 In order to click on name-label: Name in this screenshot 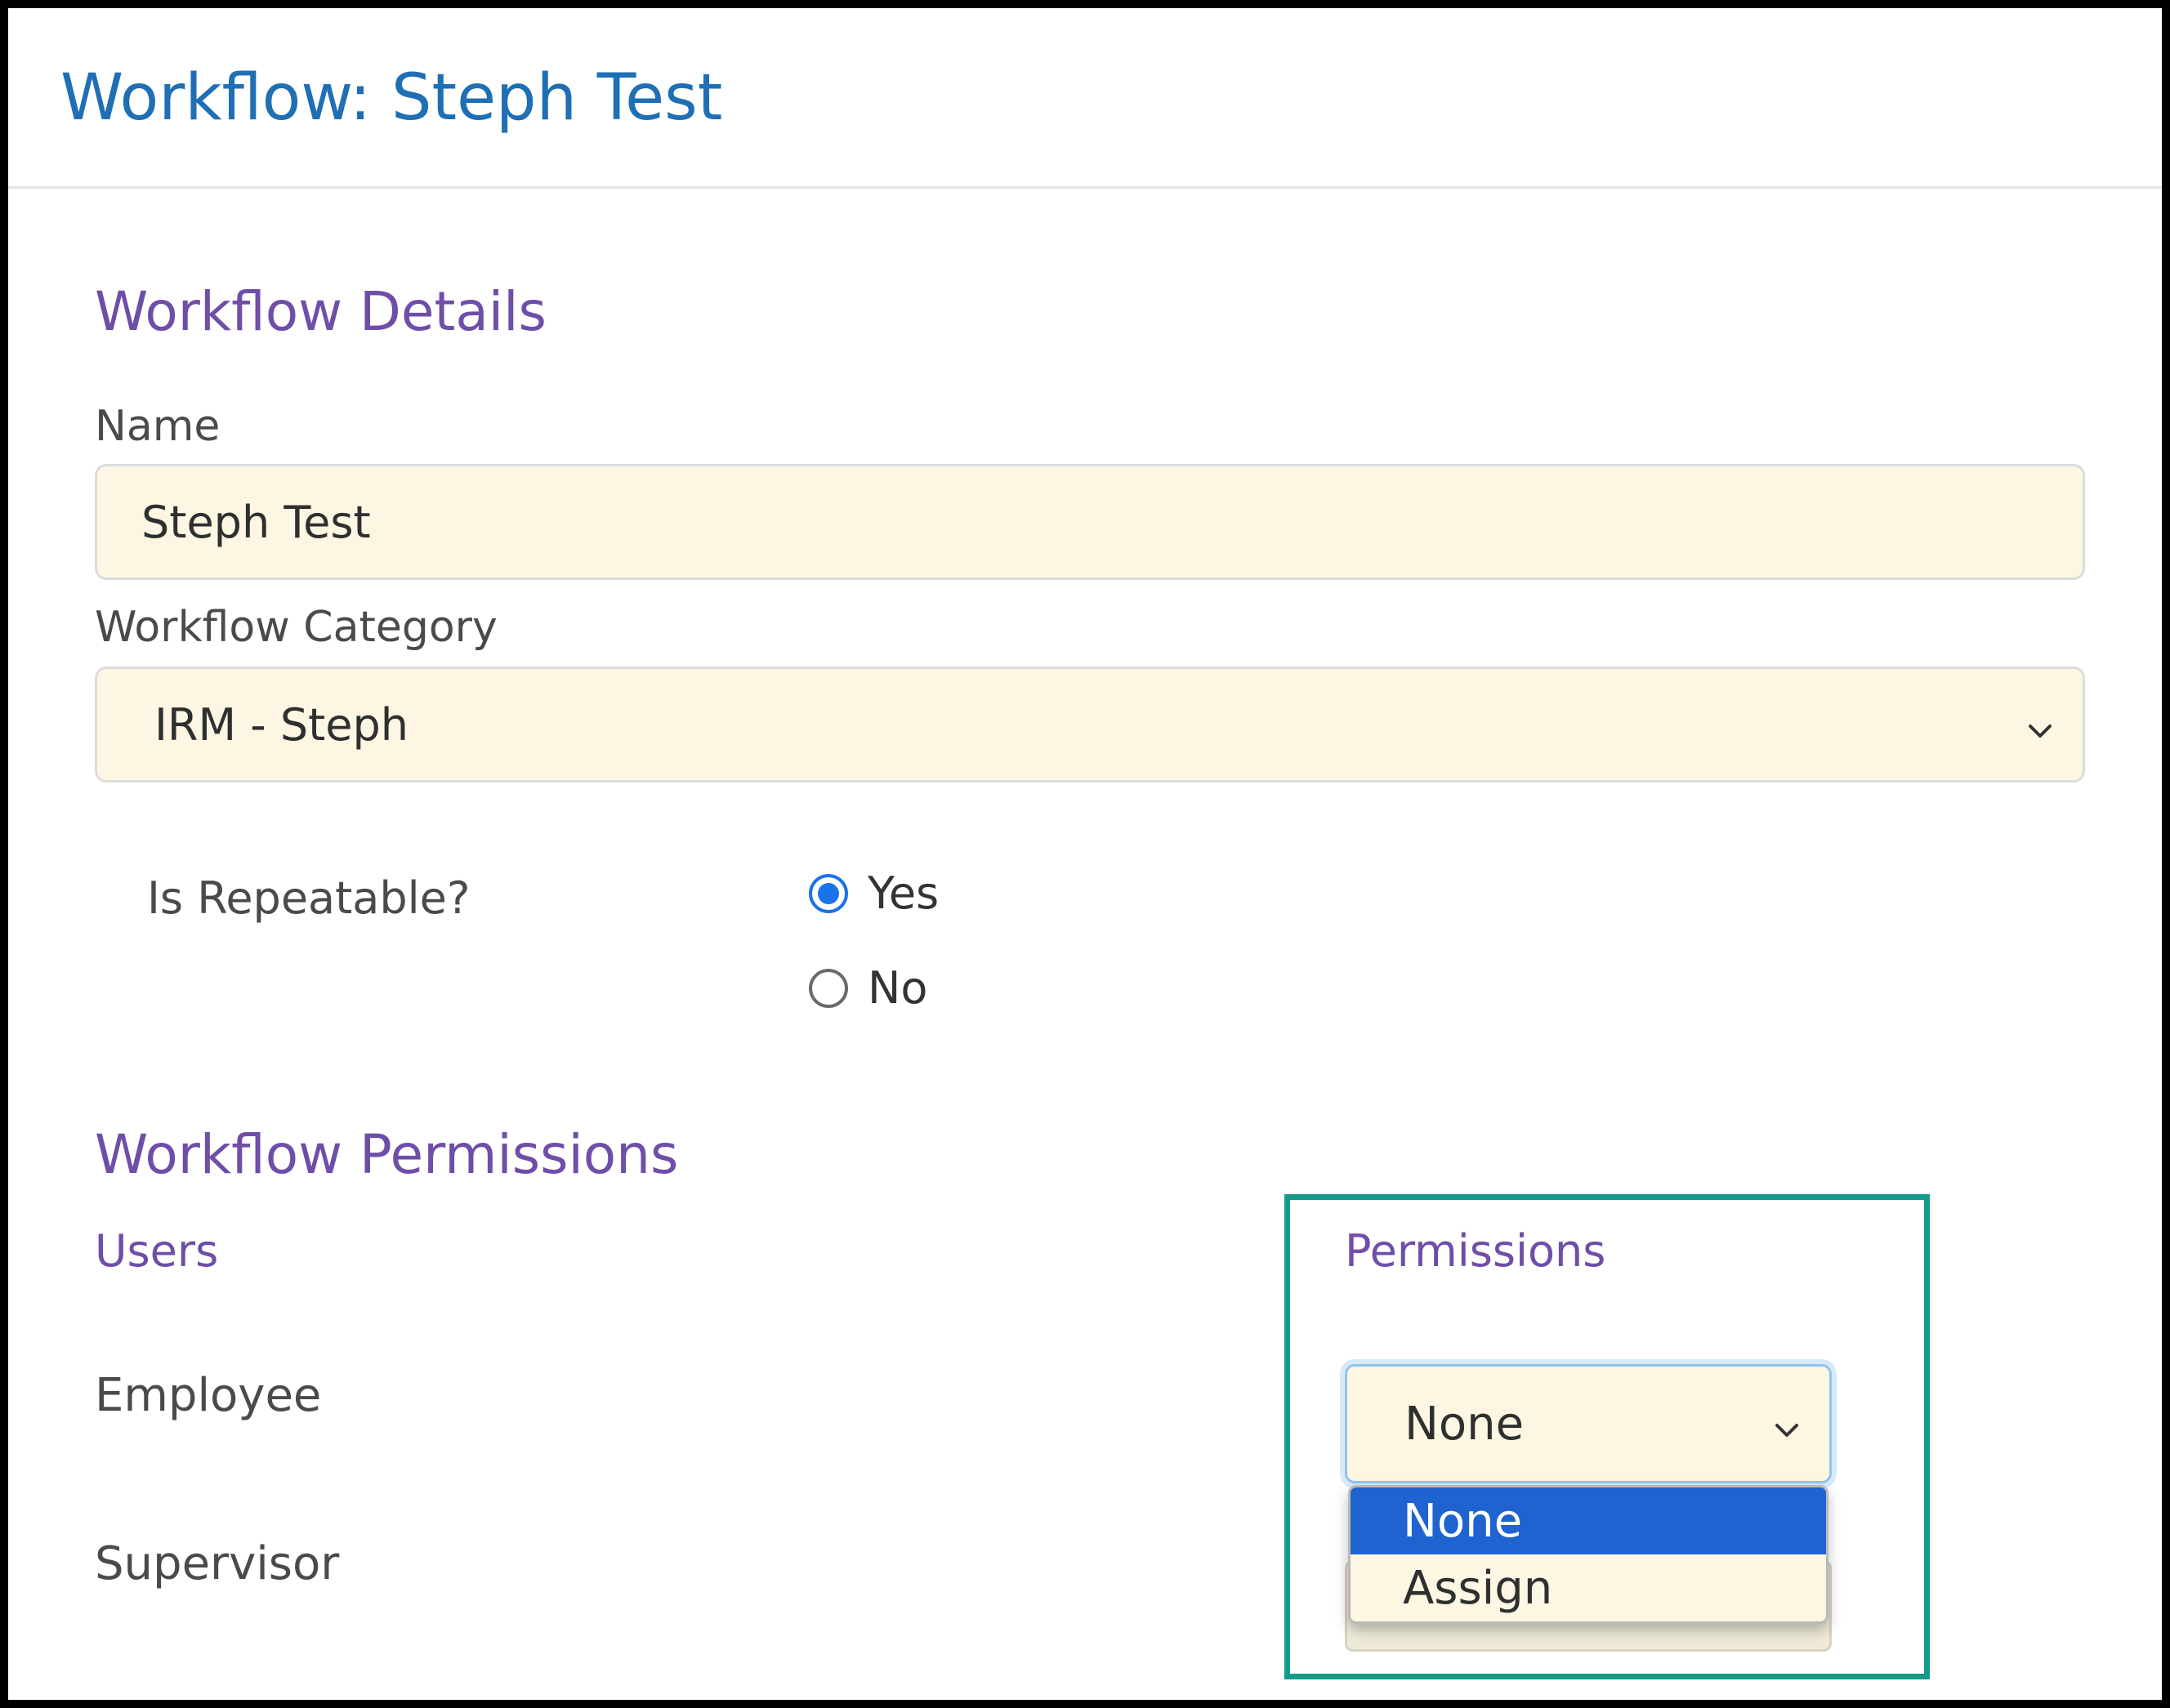, I will do `click(158, 427)`.